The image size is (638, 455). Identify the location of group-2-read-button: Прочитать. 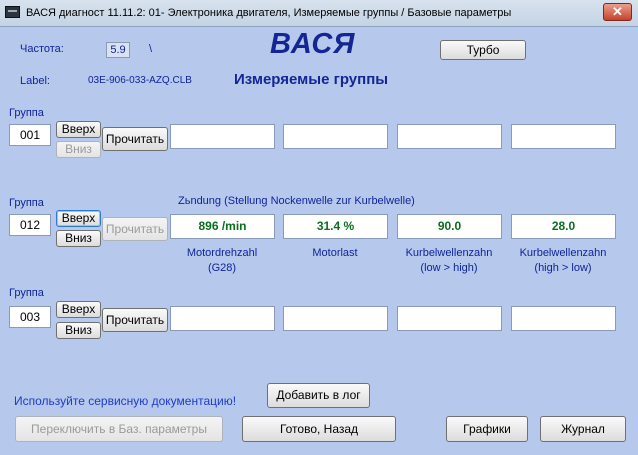
(135, 229).